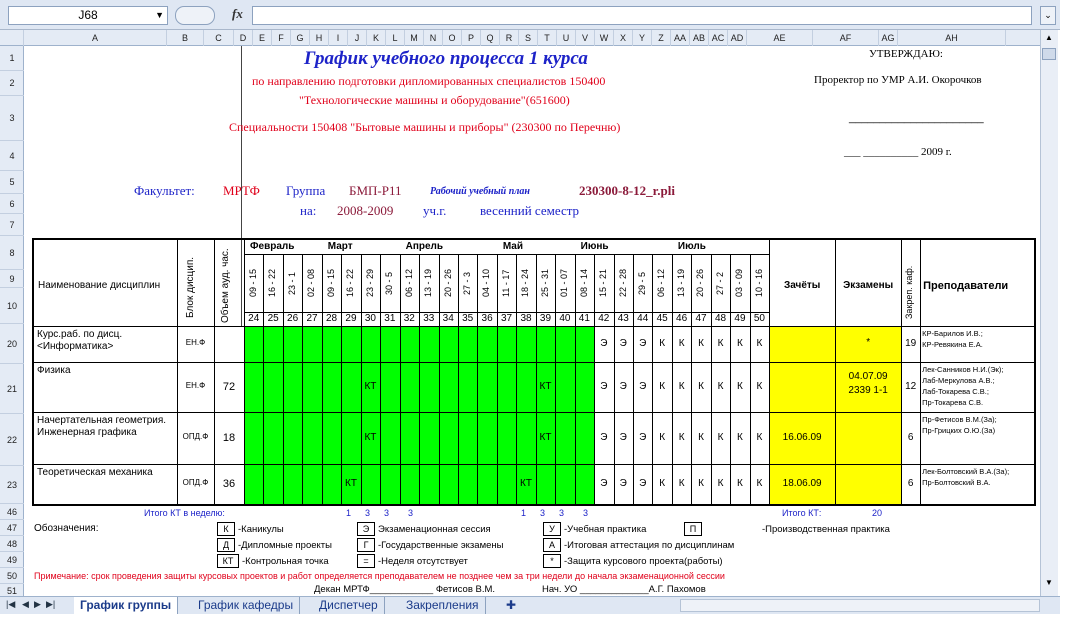 The height and width of the screenshot is (635, 1076). I want to click on column-header: Z, so click(661, 38).